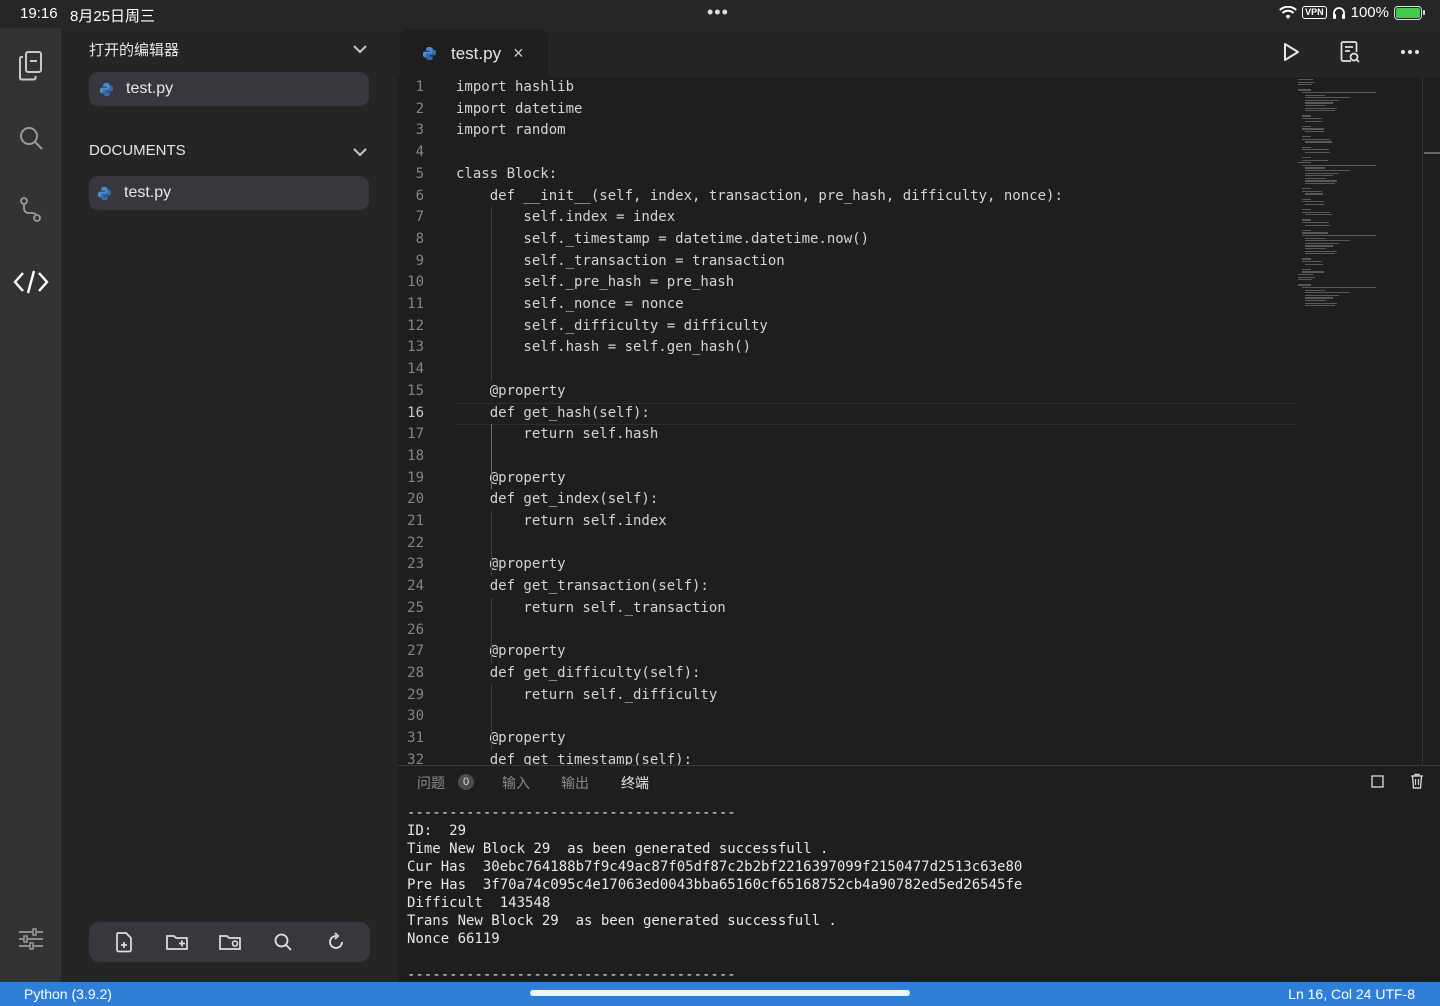 This screenshot has height=1006, width=1440. Describe the element at coordinates (557, 435) in the screenshot. I see `code-line: return self.hash` at that location.